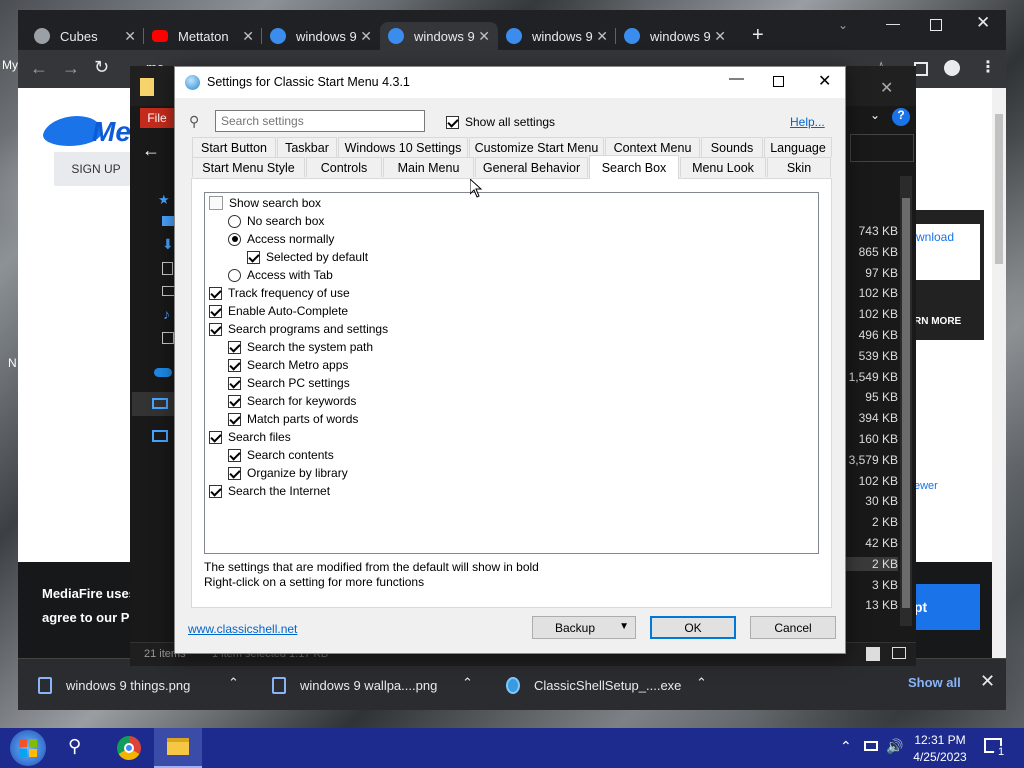  Describe the element at coordinates (878, 231) in the screenshot. I see `file-size: 743 KB` at that location.